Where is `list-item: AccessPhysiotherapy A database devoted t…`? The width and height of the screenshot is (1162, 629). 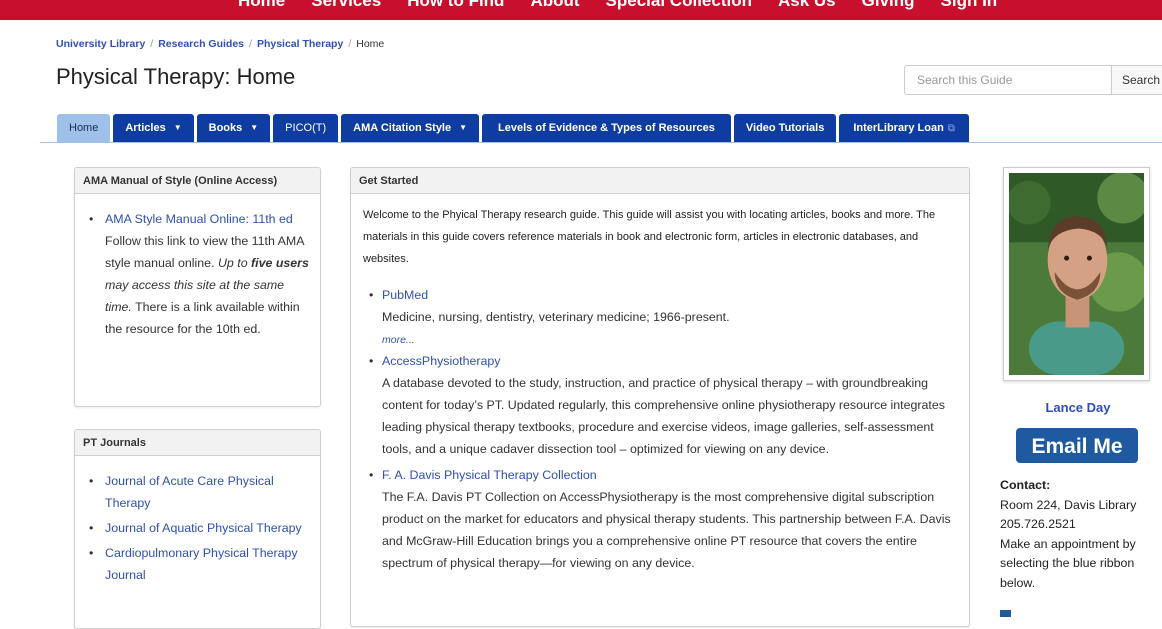 list-item: AccessPhysiotherapy A database devoted t… is located at coordinates (660, 405).